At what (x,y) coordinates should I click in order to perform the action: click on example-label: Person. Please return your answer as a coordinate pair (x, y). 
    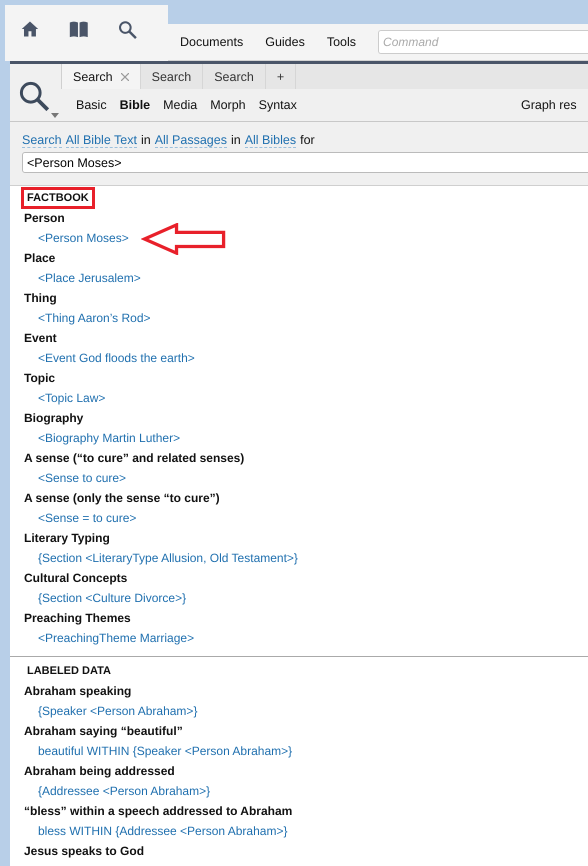
    Looking at the image, I should click on (45, 218).